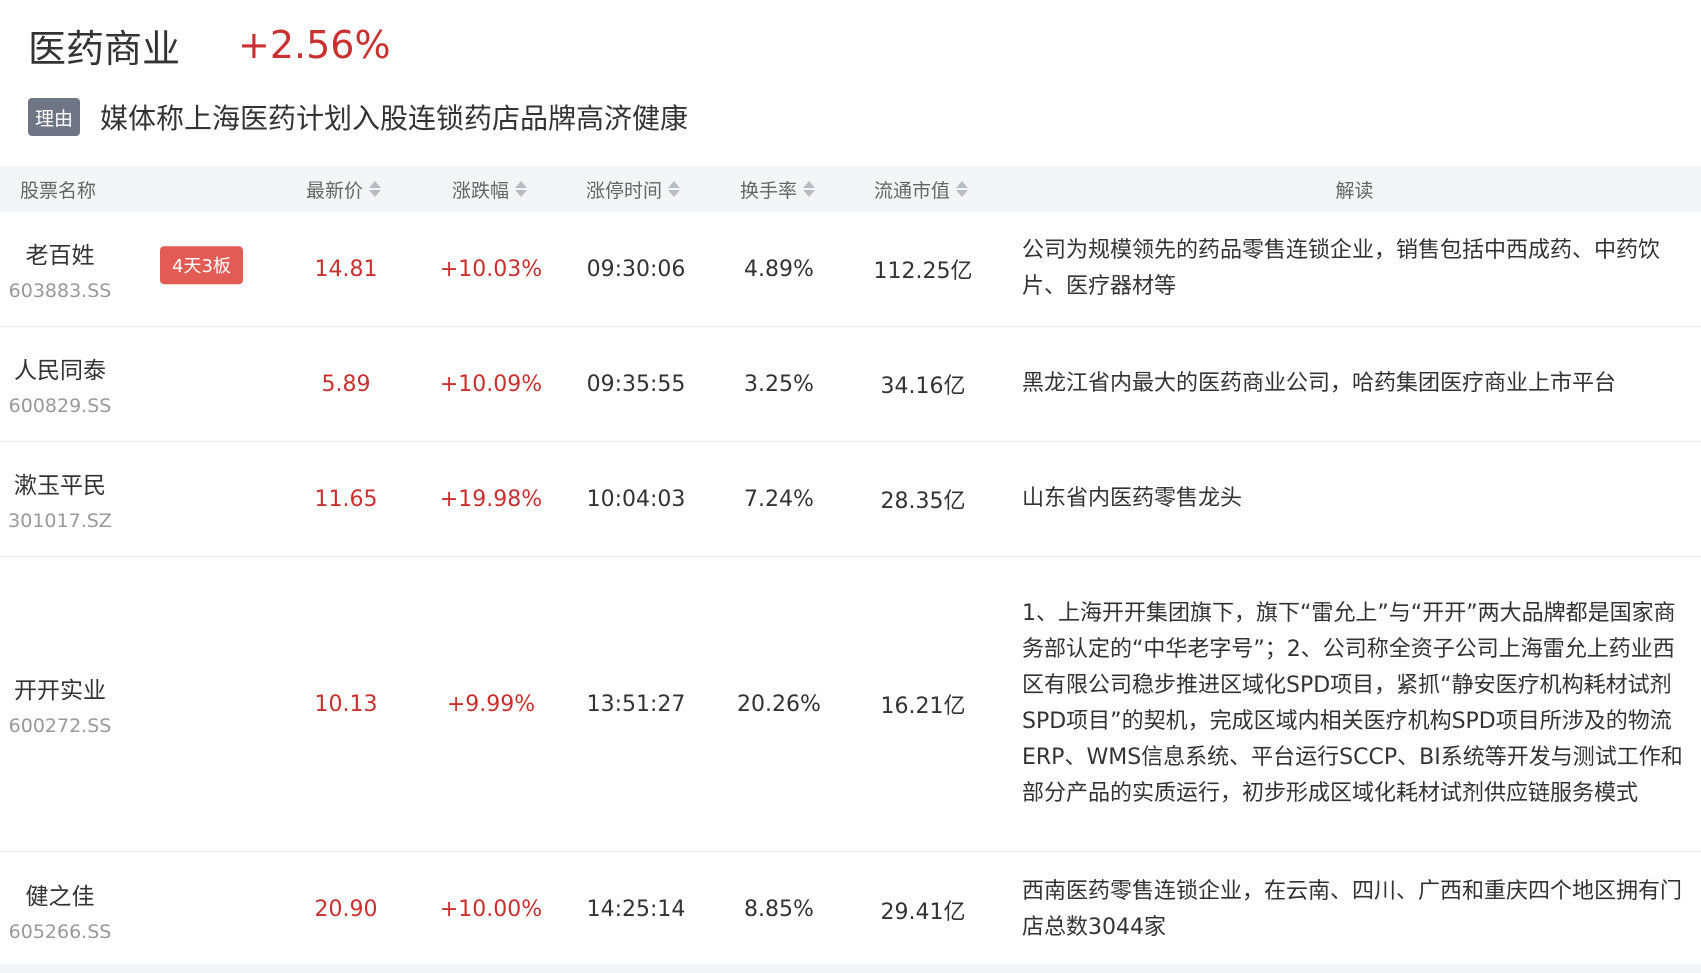 This screenshot has width=1701, height=973. Describe the element at coordinates (636, 704) in the screenshot. I see `limit-time-cell: 13:51:27` at that location.